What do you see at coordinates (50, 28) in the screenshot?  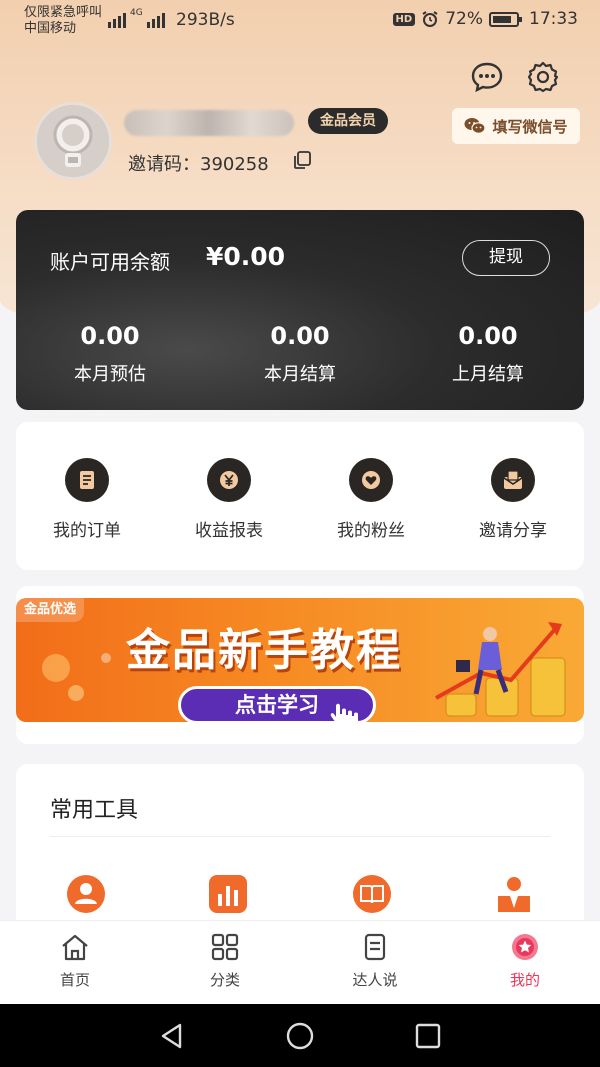 I see `carrier-line-2: 中国移动` at bounding box center [50, 28].